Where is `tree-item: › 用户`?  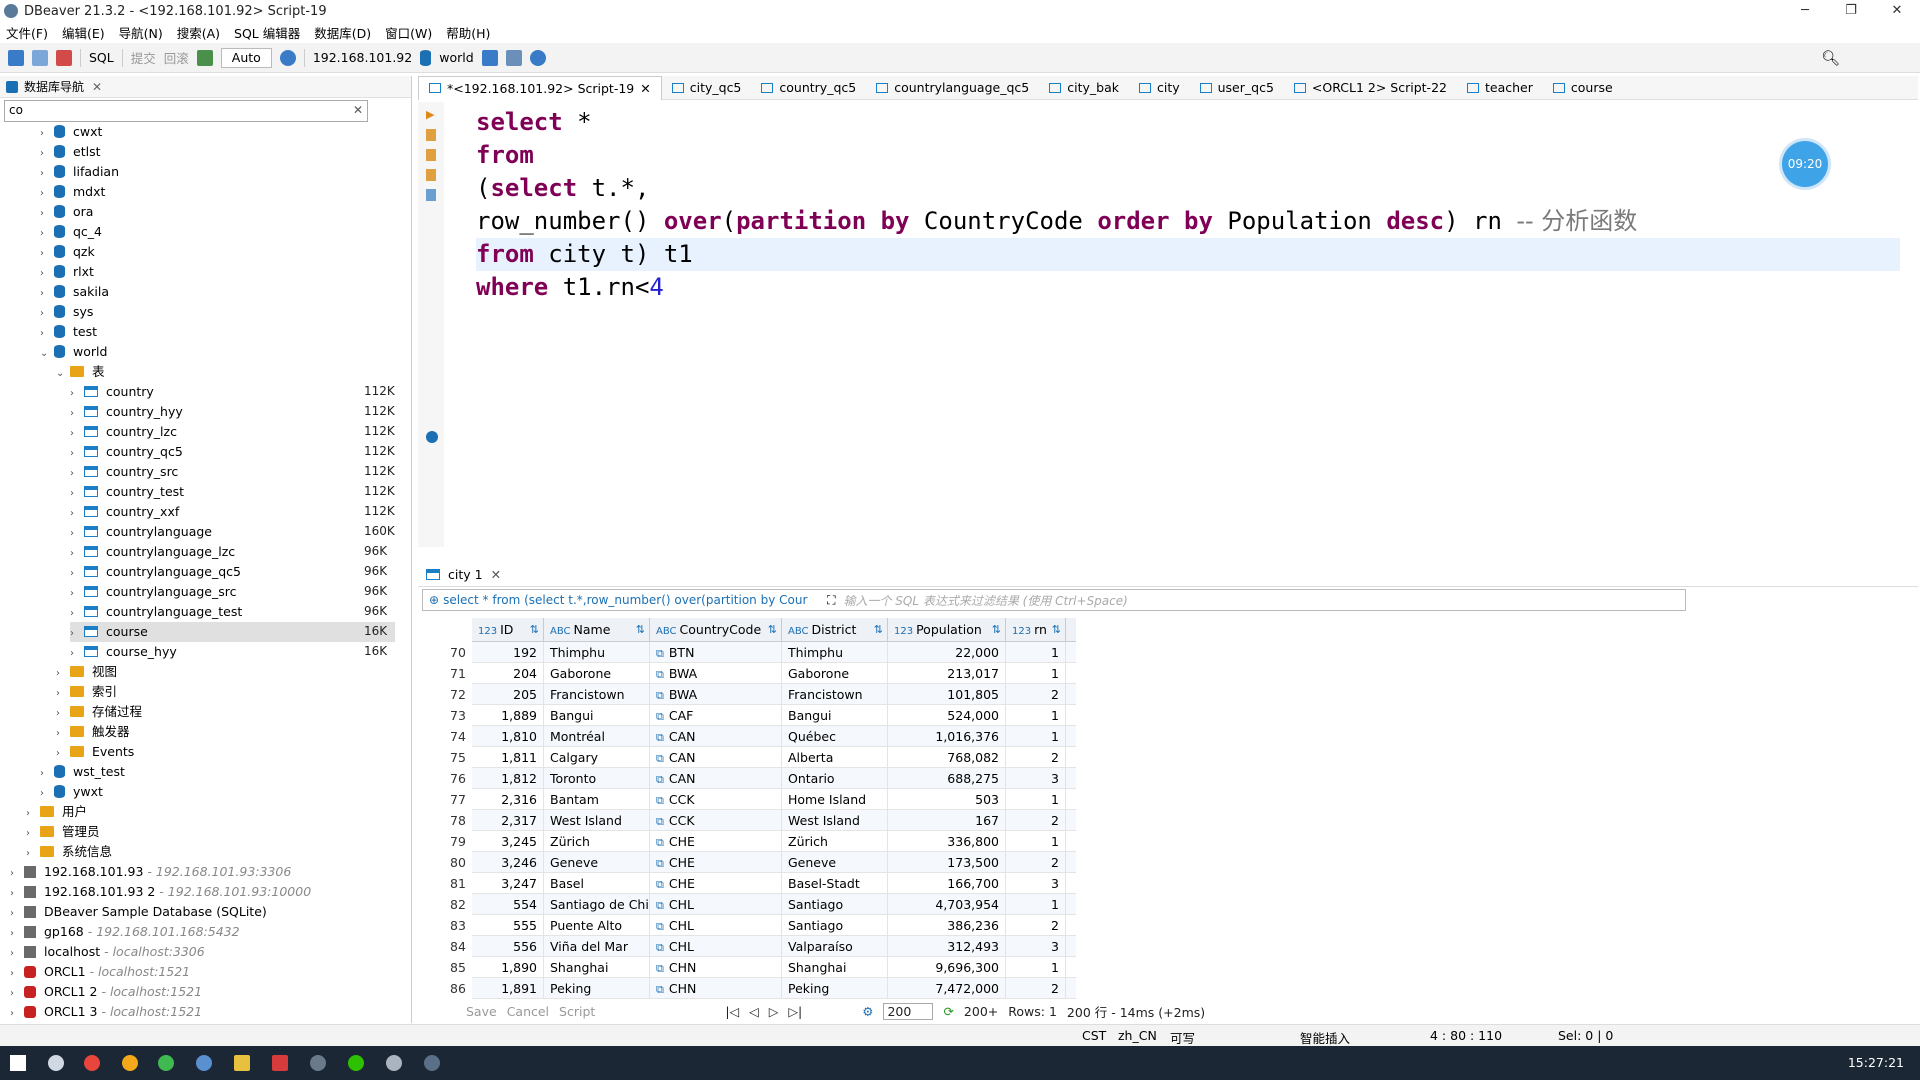 tree-item: › 用户 is located at coordinates (56, 812).